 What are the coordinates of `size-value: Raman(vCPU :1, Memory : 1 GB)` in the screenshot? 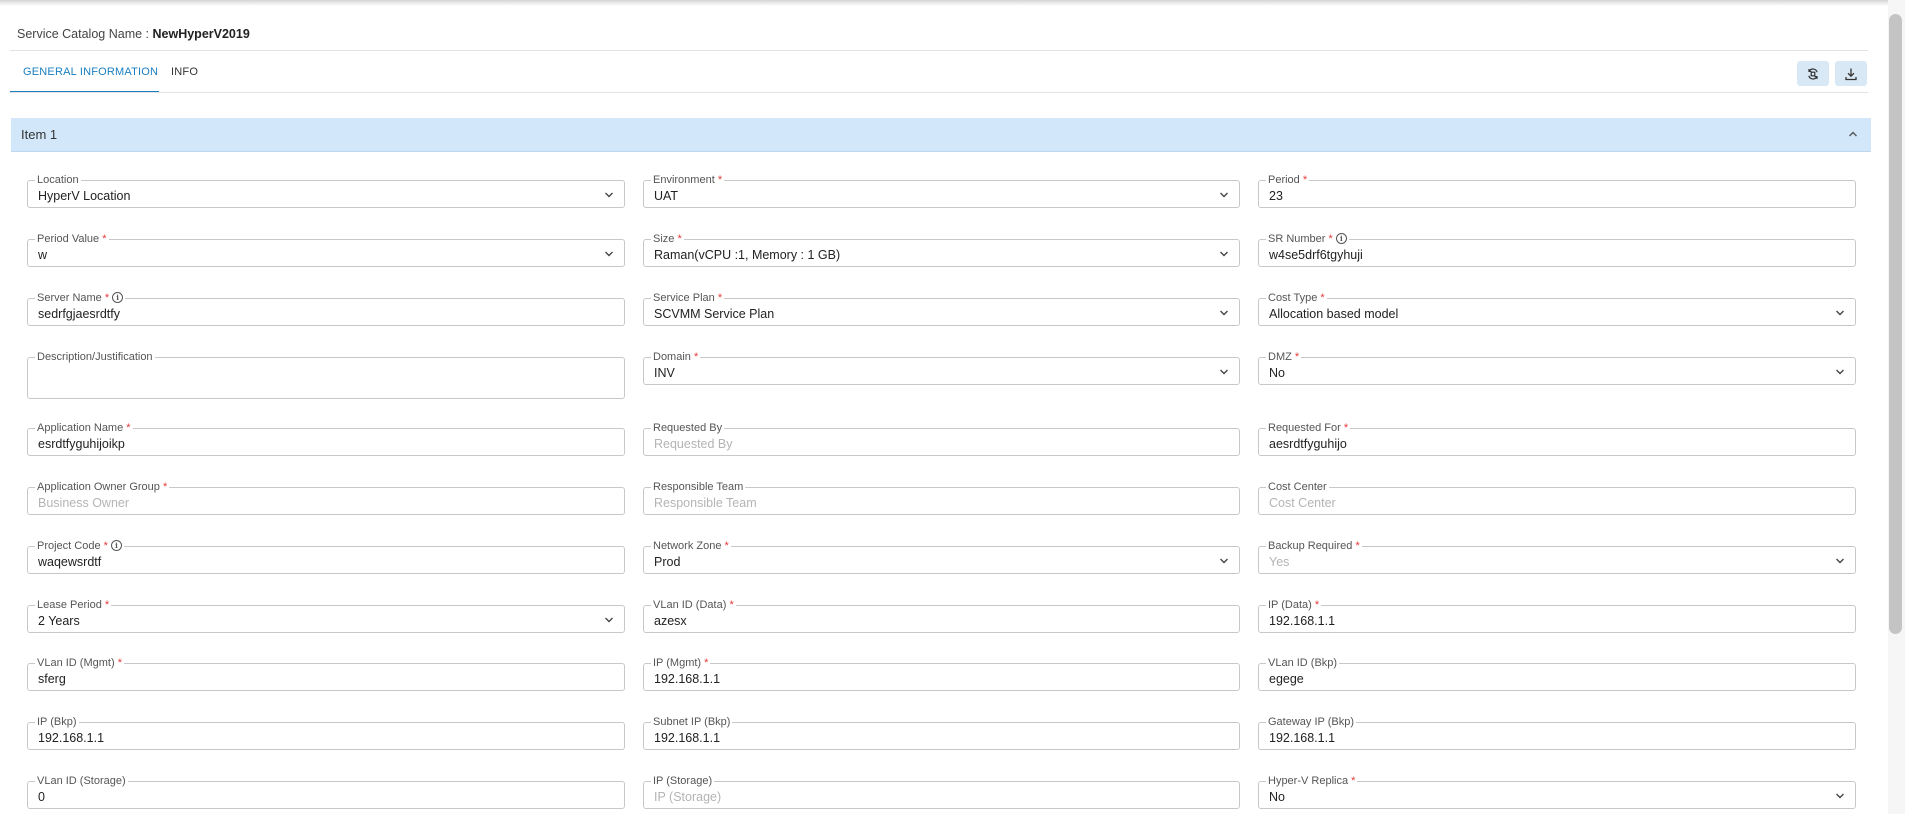 It's located at (747, 255).